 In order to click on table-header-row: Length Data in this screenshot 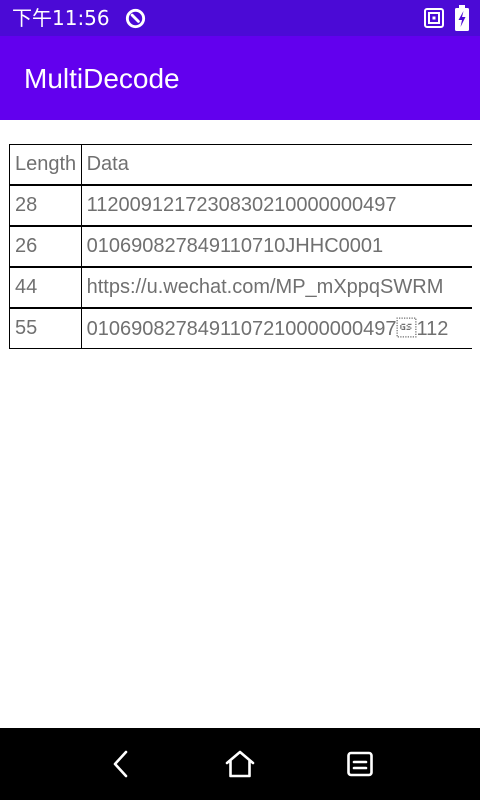, I will do `click(240, 165)`.